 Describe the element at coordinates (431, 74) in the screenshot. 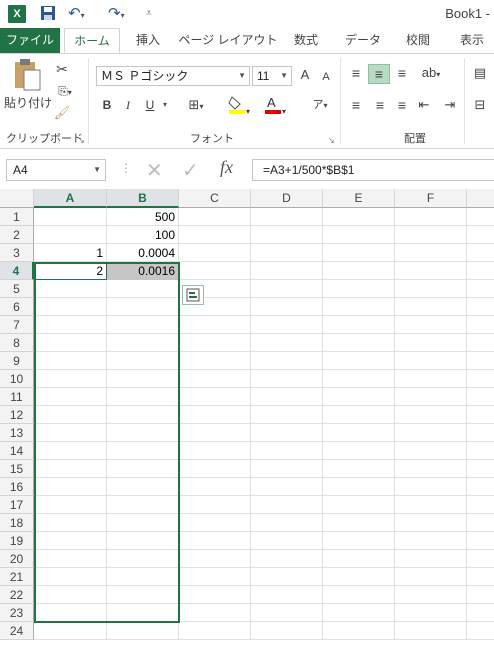

I see `orientation-icon: ab▾` at that location.